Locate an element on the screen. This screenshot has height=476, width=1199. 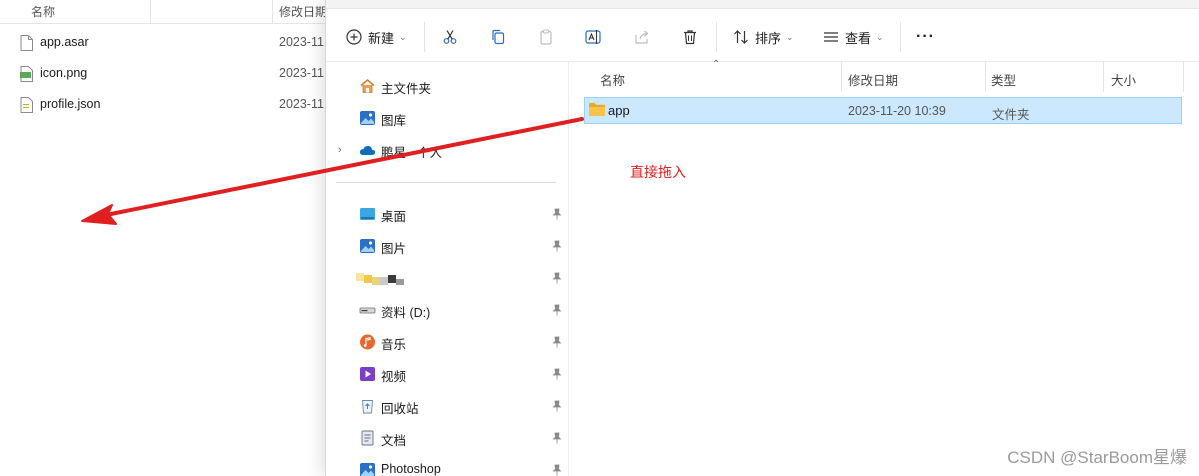
rename-icon is located at coordinates (593, 37).